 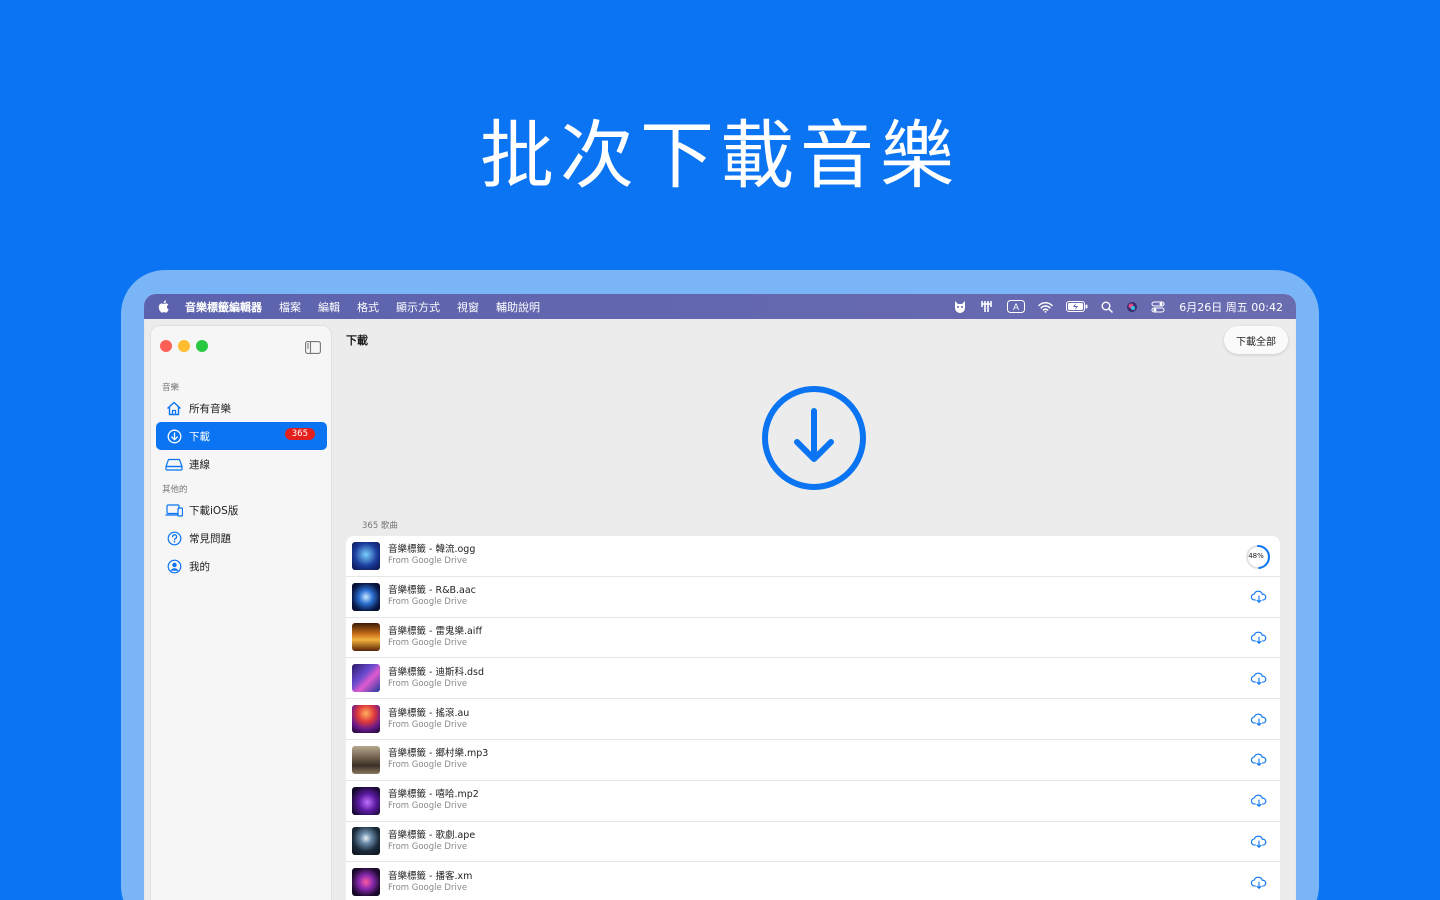 What do you see at coordinates (813, 638) in the screenshot?
I see `list-item: 音樂標籤 - 雷鬼樂.aiff From Google Drive` at bounding box center [813, 638].